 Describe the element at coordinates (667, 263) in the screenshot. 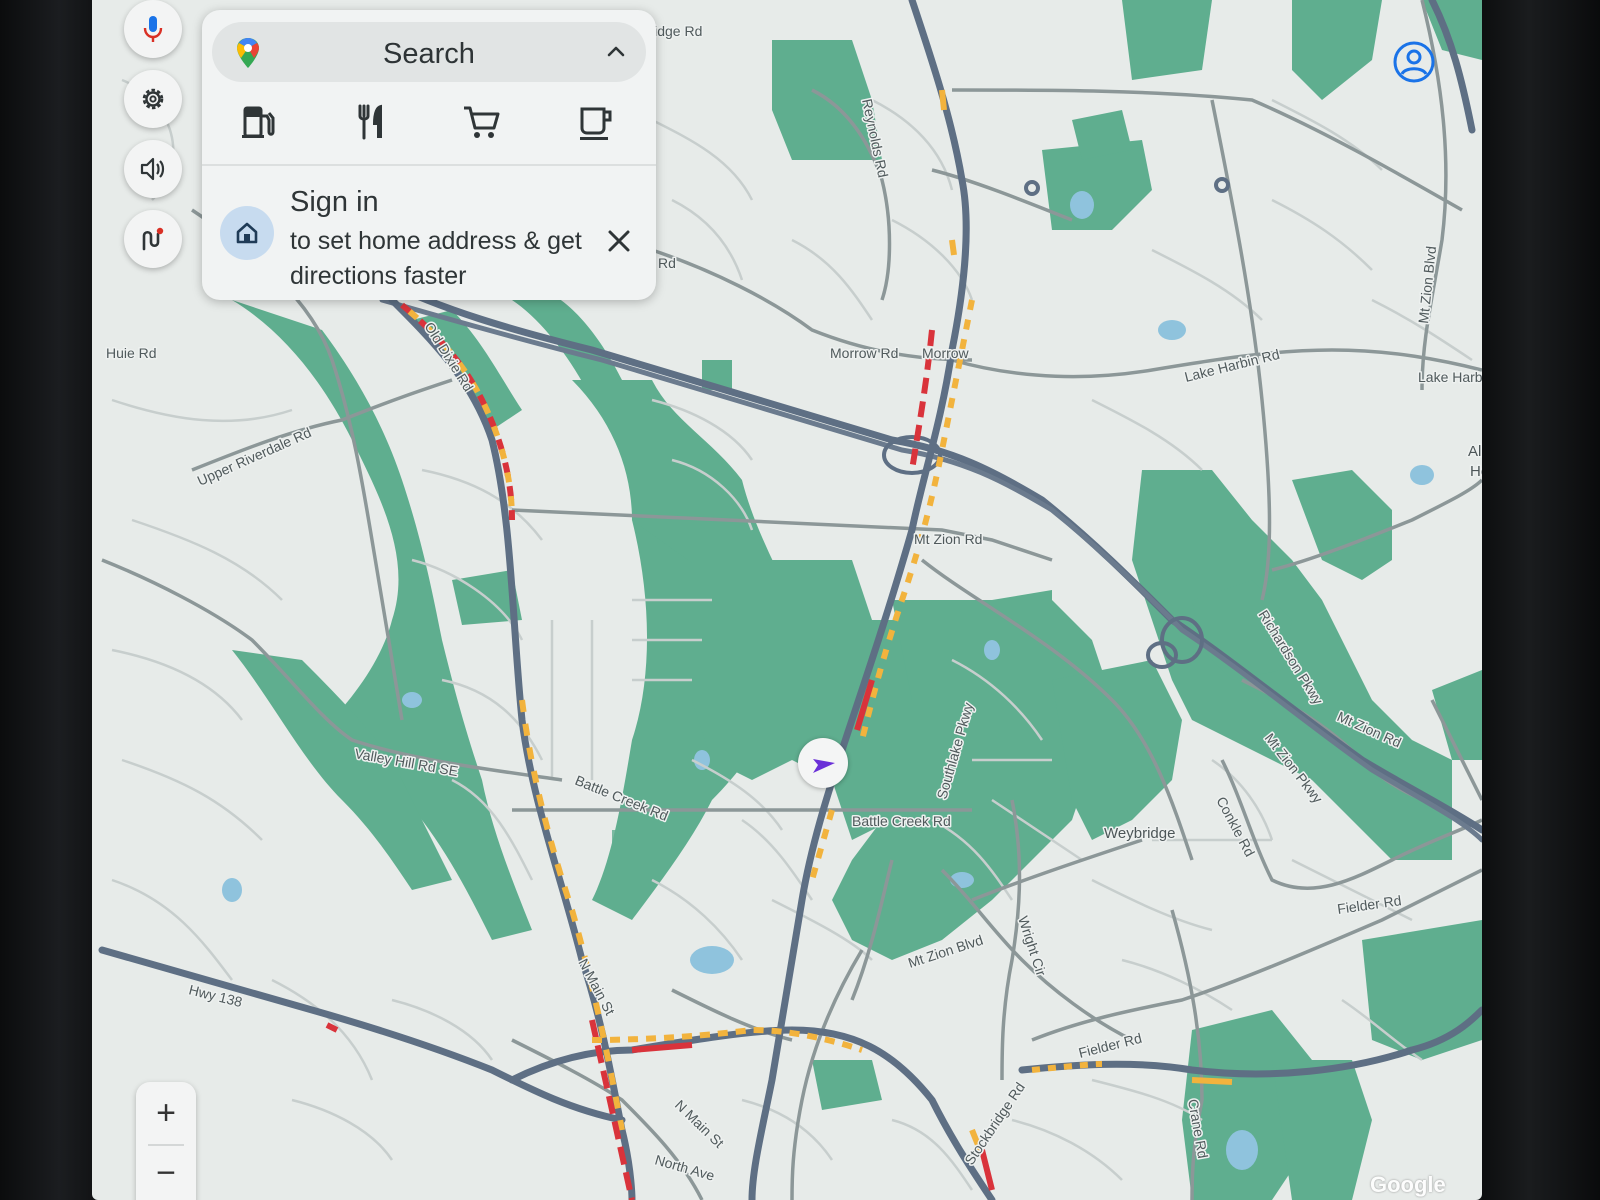

I see `road-label: Rd` at that location.